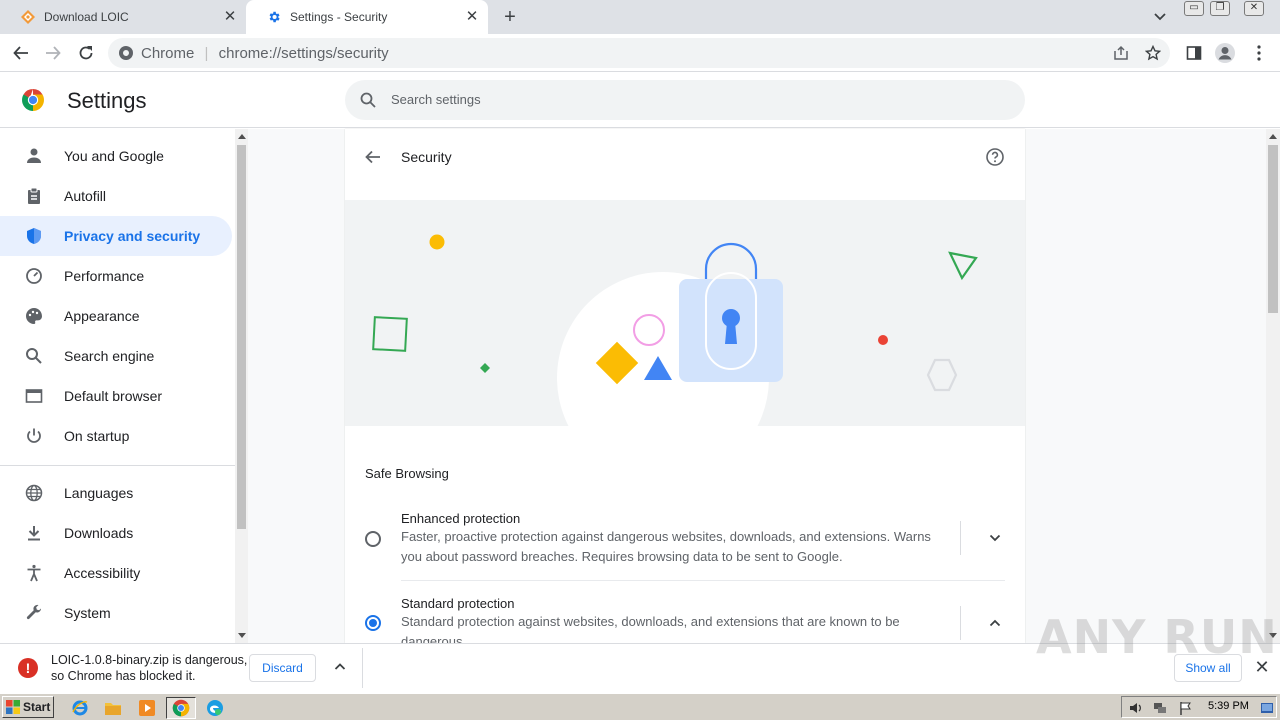 Image resolution: width=1280 pixels, height=720 pixels. What do you see at coordinates (117, 465) in the screenshot?
I see `sidebar-divider` at bounding box center [117, 465].